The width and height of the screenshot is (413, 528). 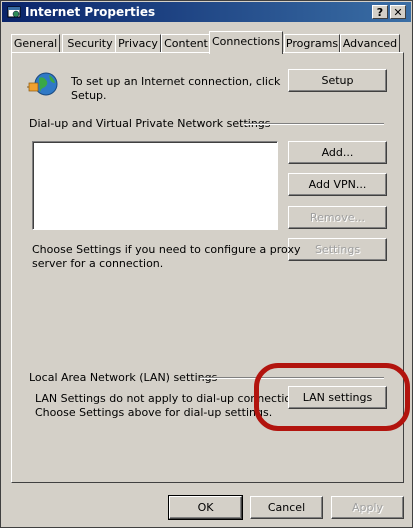 I want to click on highlight-annotation-ring, so click(x=332, y=397).